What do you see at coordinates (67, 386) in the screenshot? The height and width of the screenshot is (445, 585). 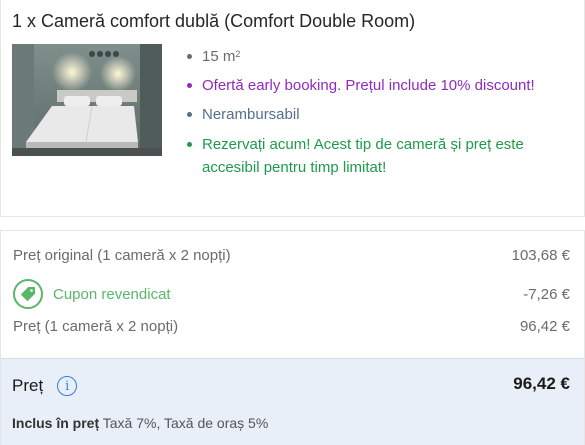 I see `info-icon: i` at bounding box center [67, 386].